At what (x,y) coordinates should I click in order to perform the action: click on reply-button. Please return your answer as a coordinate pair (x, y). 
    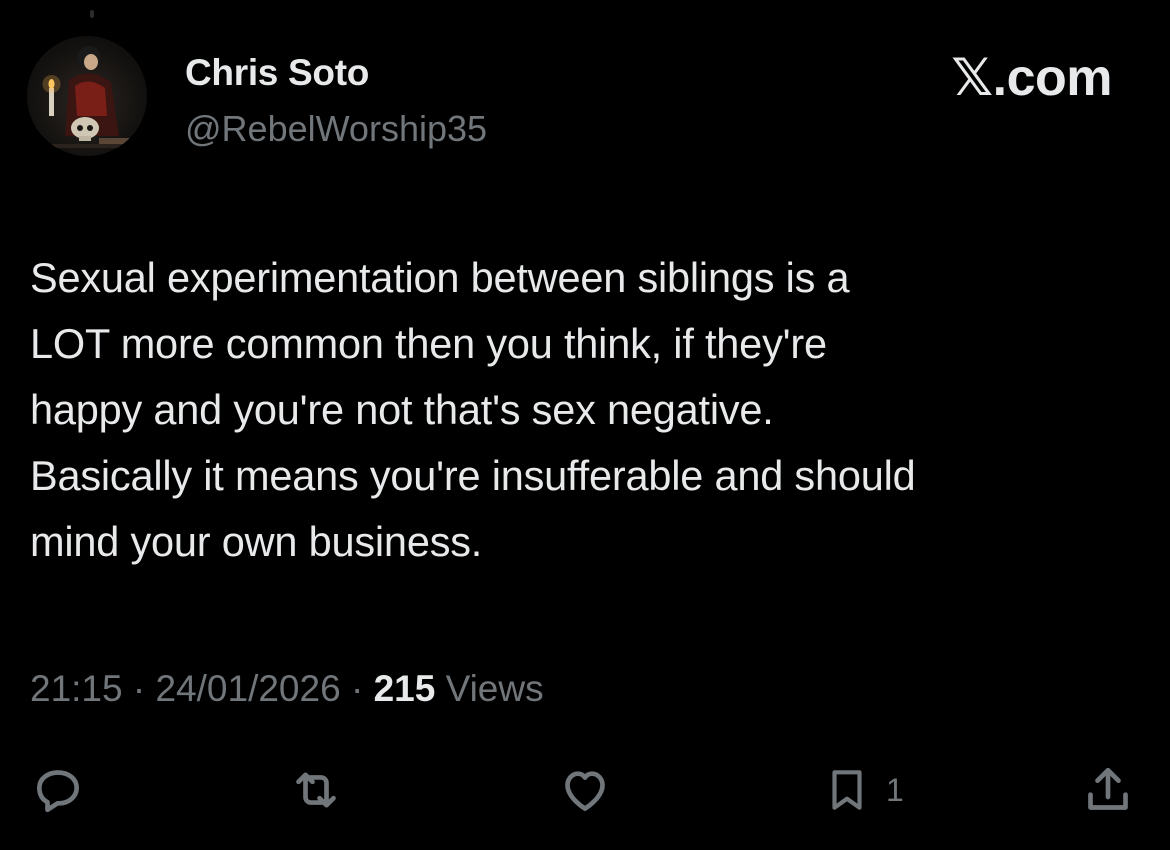
    Looking at the image, I should click on (58, 790).